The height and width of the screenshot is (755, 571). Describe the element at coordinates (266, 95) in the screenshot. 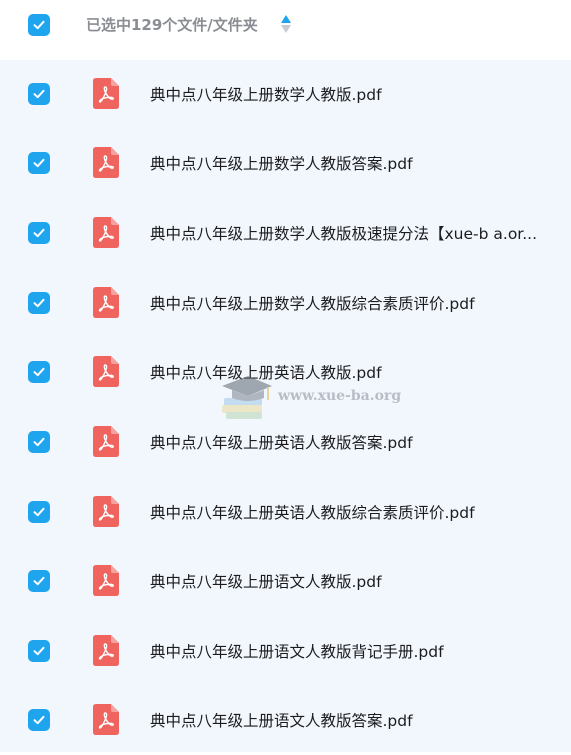

I see `file-name: 典中点八年级上册数学人教版.pdf` at that location.